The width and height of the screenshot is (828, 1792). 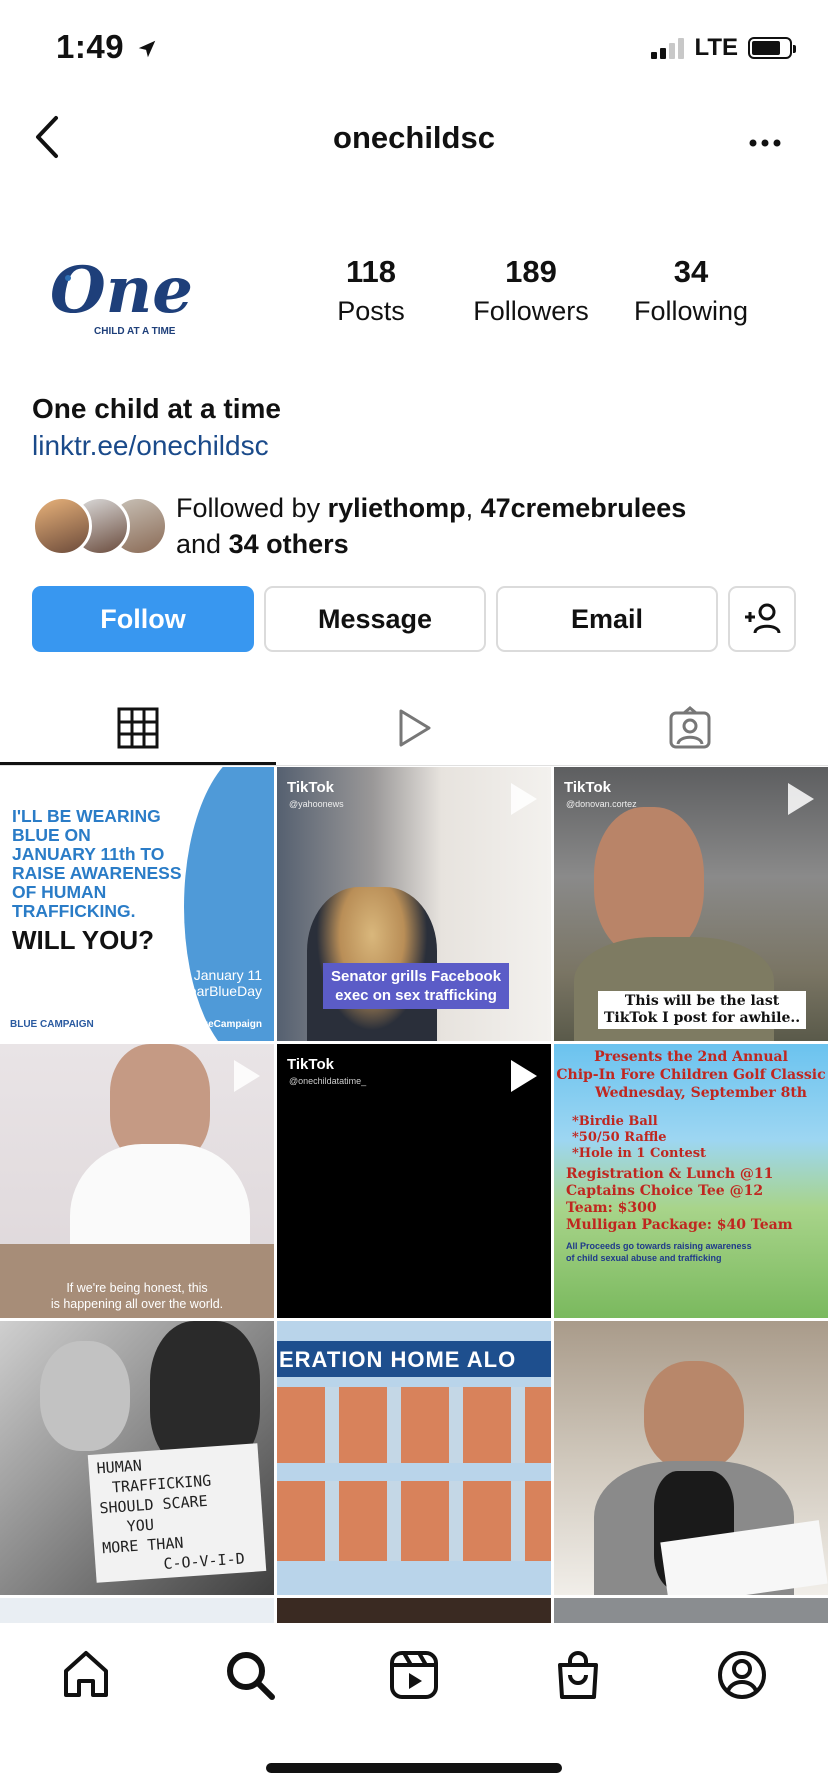 I want to click on post-text: Team: $300, so click(x=611, y=1208).